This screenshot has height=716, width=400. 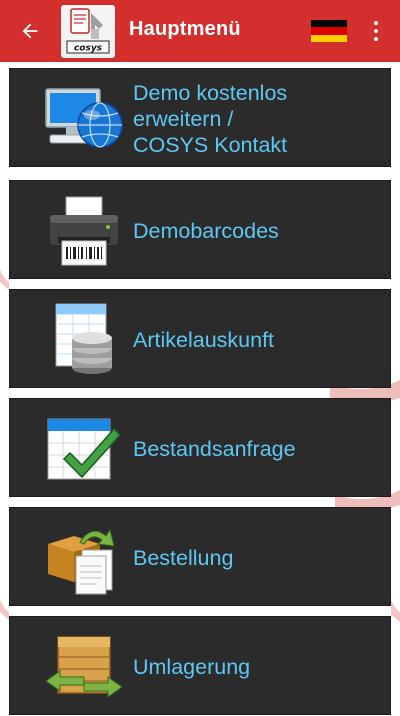 What do you see at coordinates (185, 29) in the screenshot?
I see `page-title: Hauptmenü` at bounding box center [185, 29].